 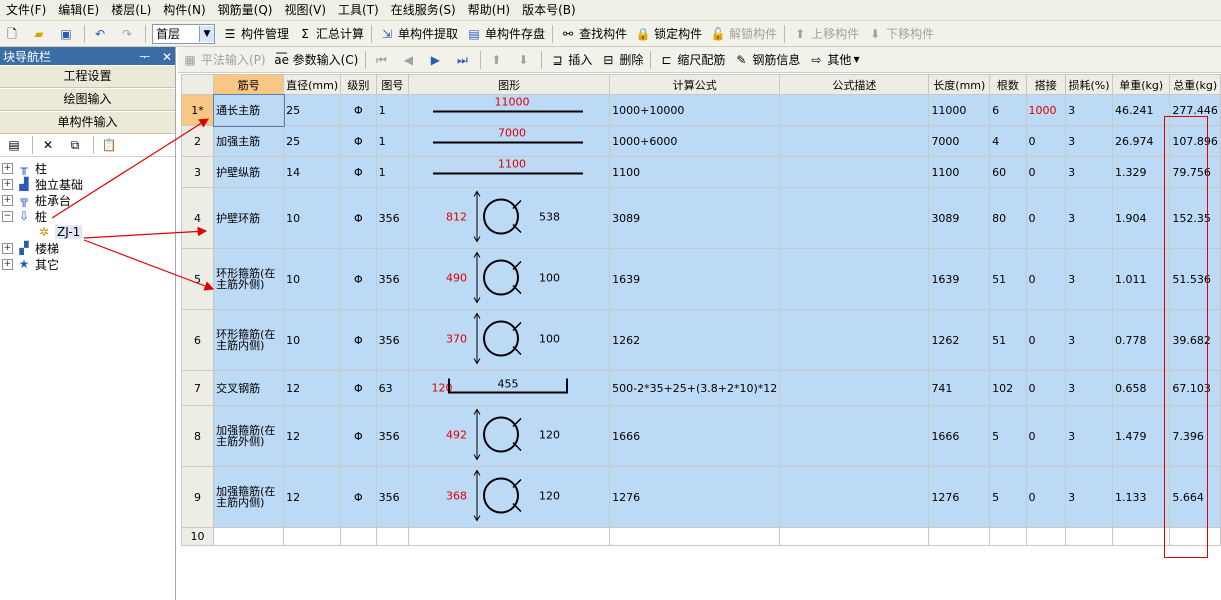 I want to click on tree-item-1: + ▟ 独立基础, so click(x=87, y=184).